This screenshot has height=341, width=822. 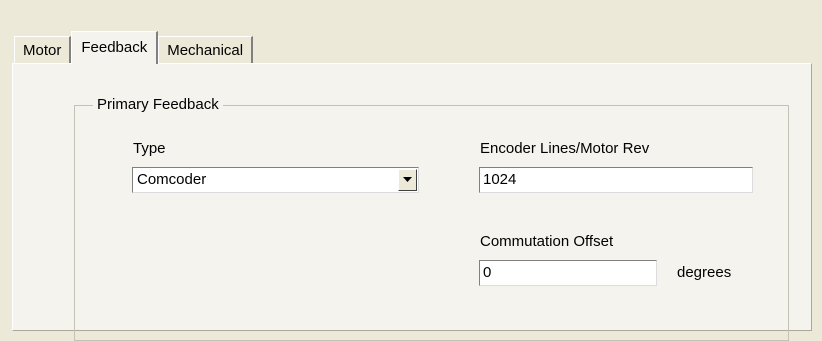 What do you see at coordinates (172, 179) in the screenshot?
I see `type-select-value: Comcoder` at bounding box center [172, 179].